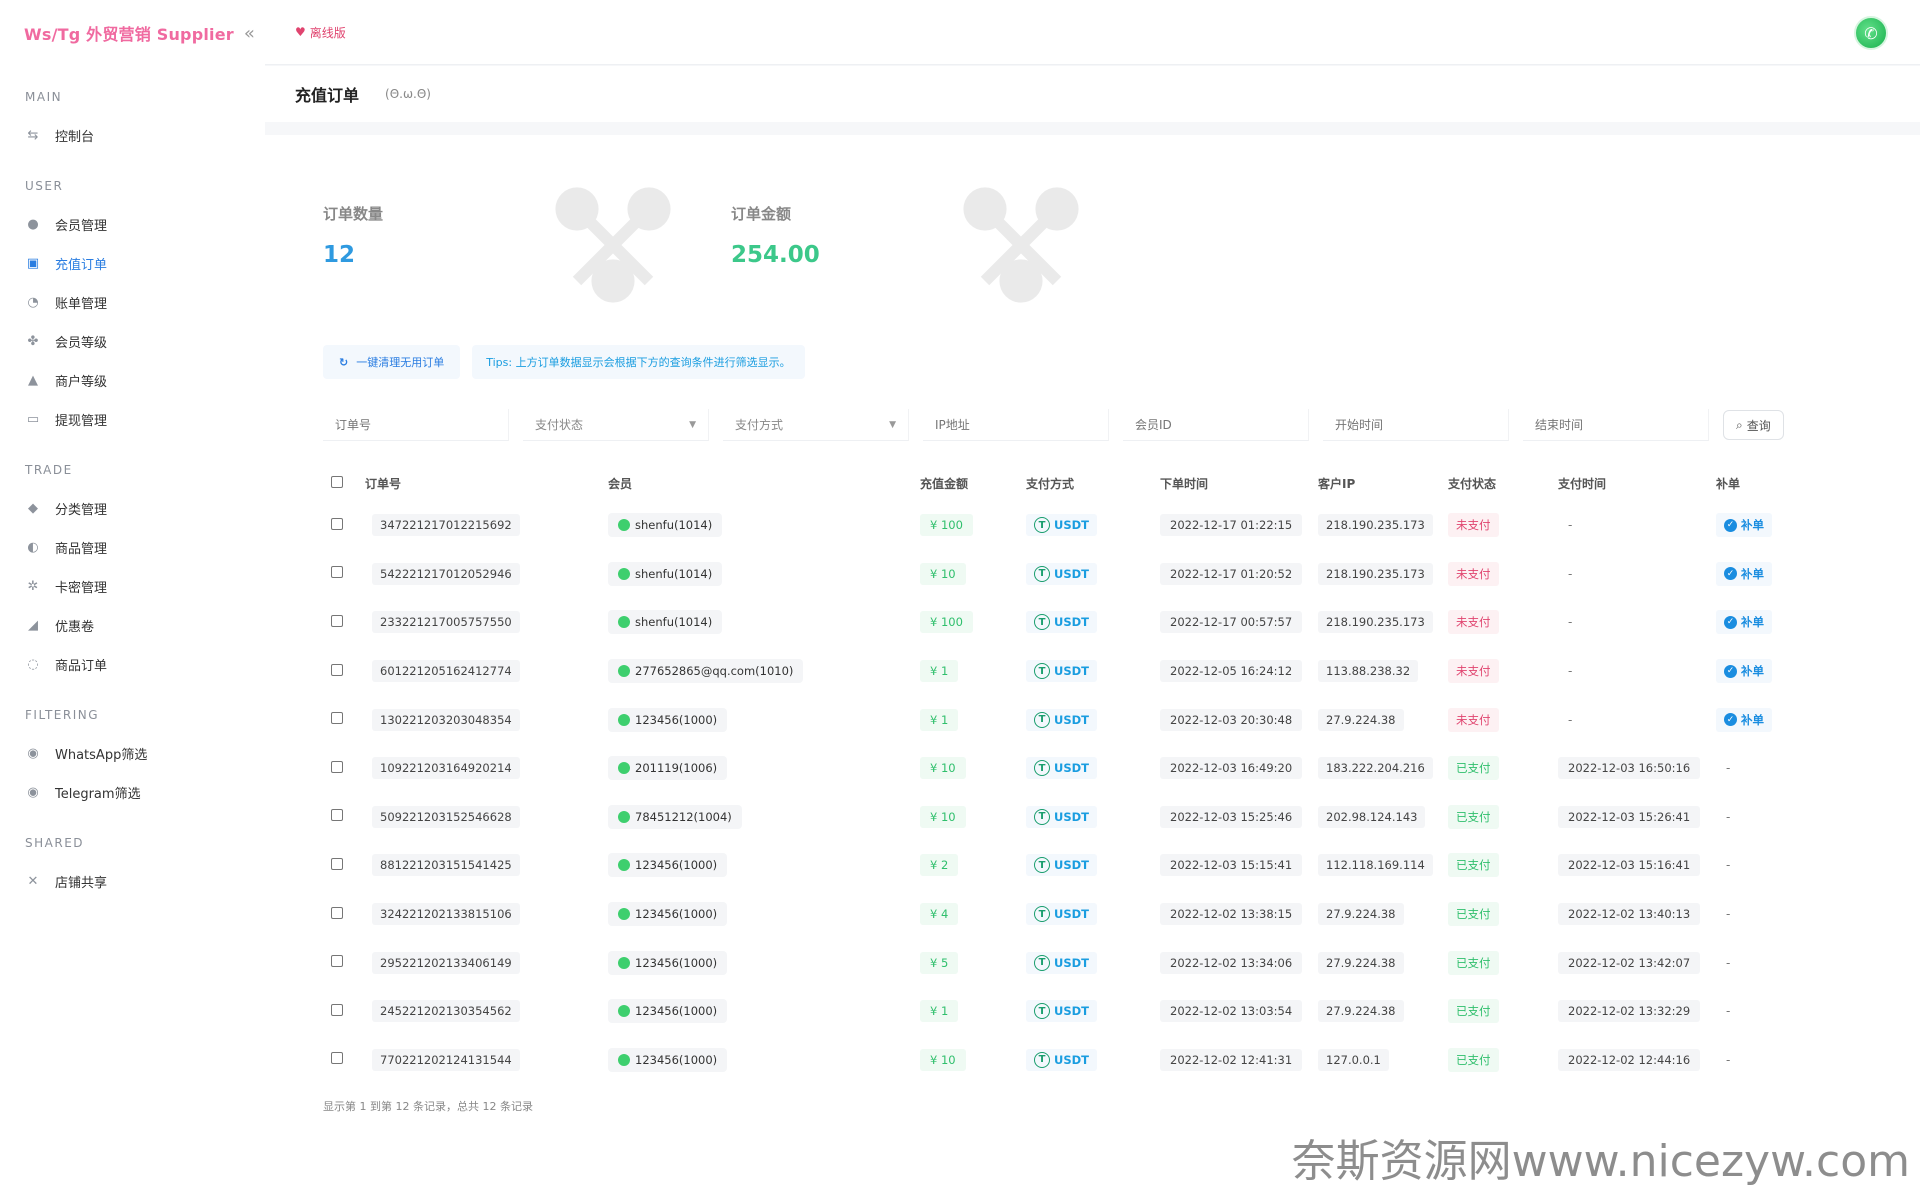 This screenshot has height=1197, width=1920. Describe the element at coordinates (145, 302) in the screenshot. I see `sidebar-item-bill: ◔ 账单管理` at that location.